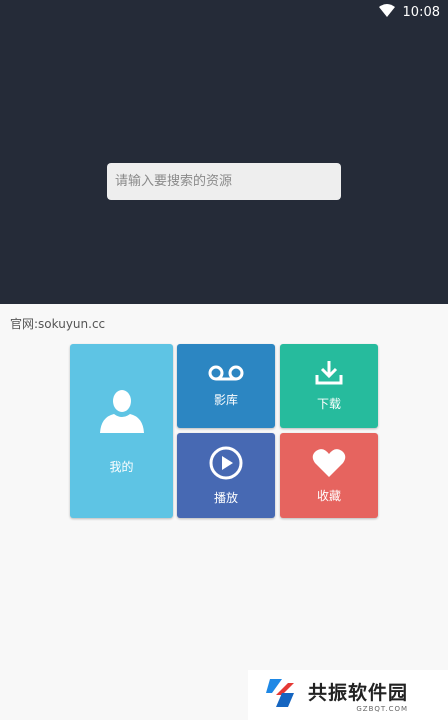 This screenshot has width=448, height=720. Describe the element at coordinates (225, 400) in the screenshot. I see `tile-library-label: 影库` at that location.